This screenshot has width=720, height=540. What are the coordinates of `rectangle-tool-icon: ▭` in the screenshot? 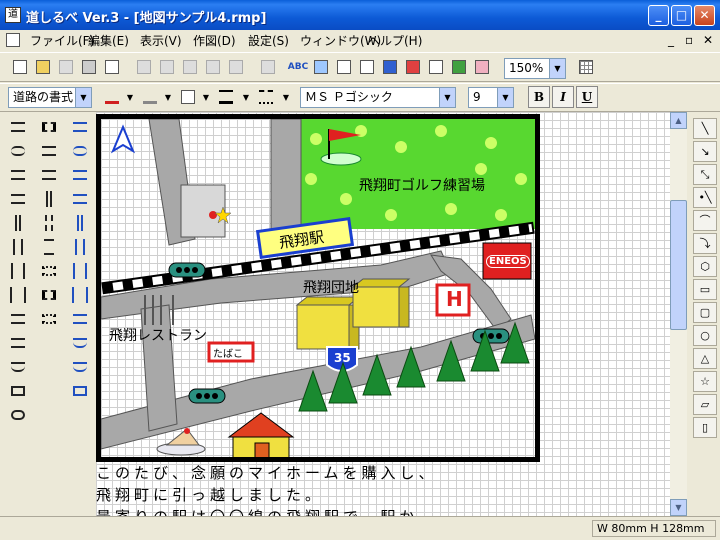 It's located at (705, 289).